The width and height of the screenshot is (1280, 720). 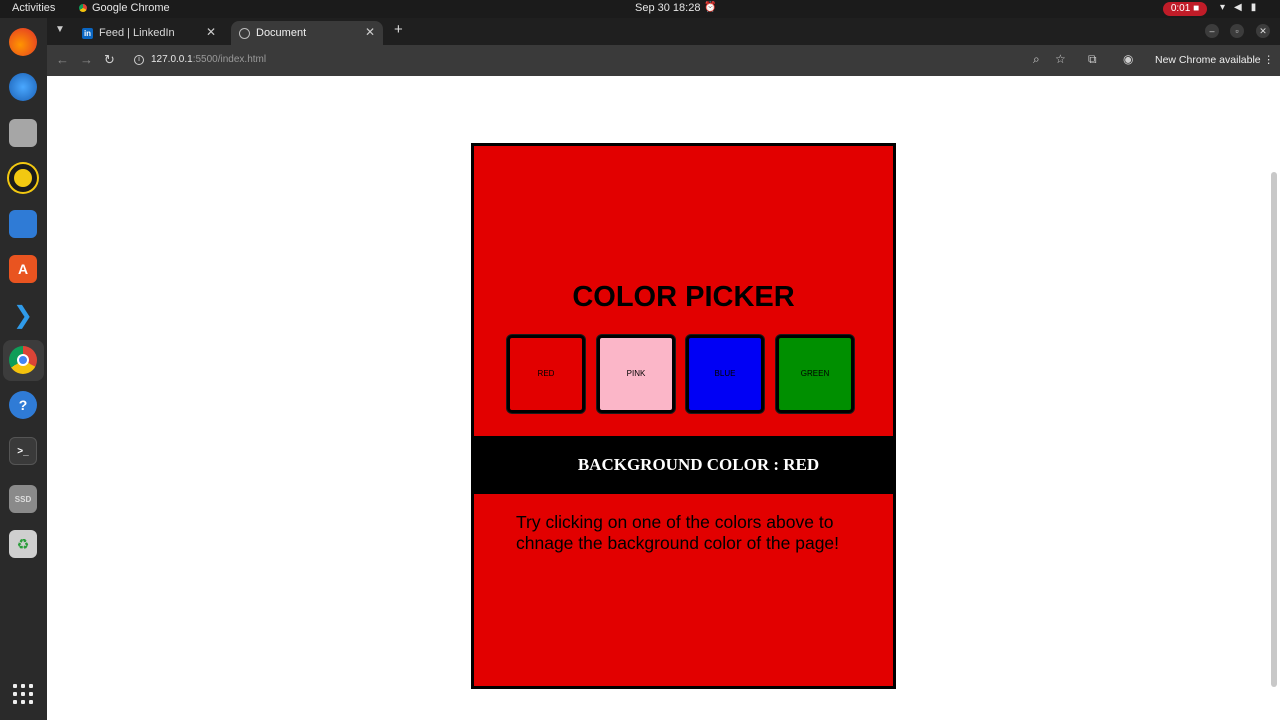 I want to click on back-icon: ←, so click(x=62, y=59).